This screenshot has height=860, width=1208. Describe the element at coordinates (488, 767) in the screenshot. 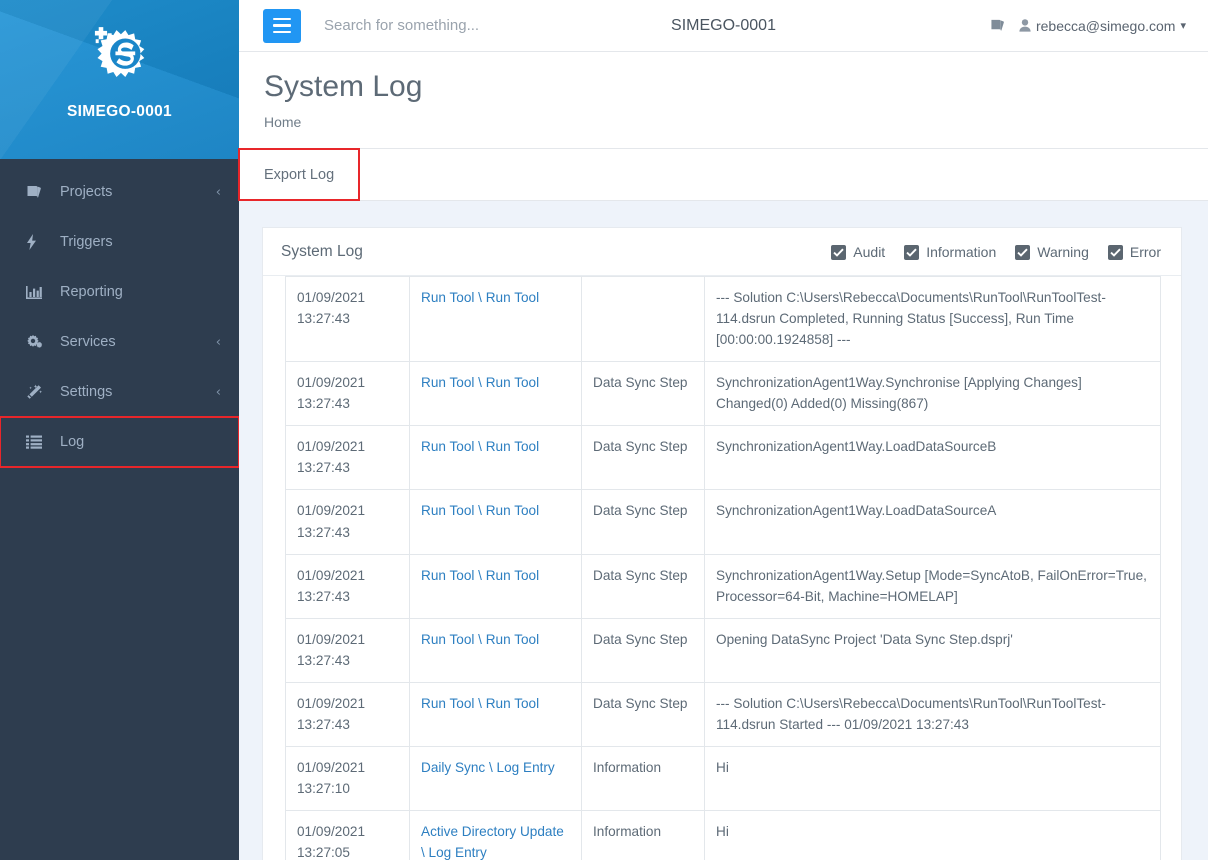

I see `log-source-link: Daily Sync \ Log Entry` at that location.